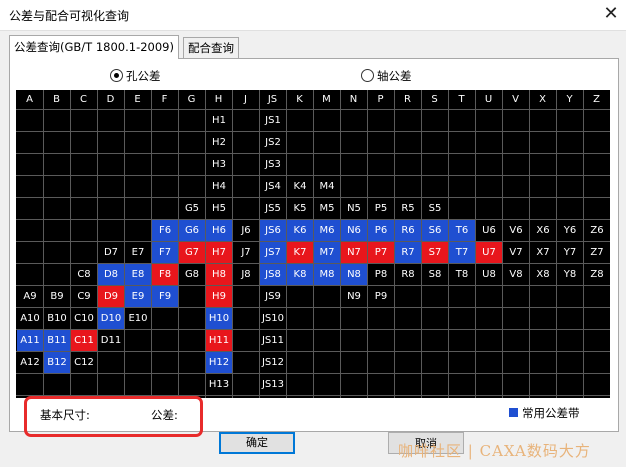 The height and width of the screenshot is (467, 626). What do you see at coordinates (354, 296) in the screenshot?
I see `tolerance-cell-n9: N9` at bounding box center [354, 296].